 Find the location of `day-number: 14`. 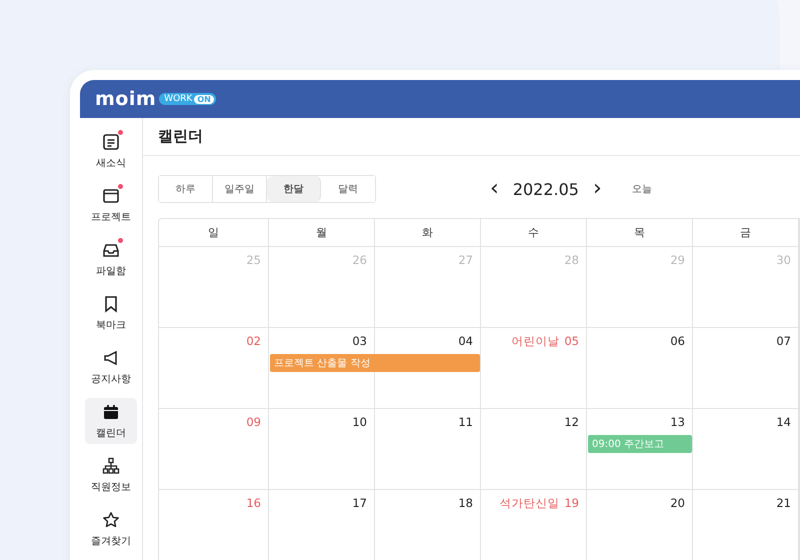

day-number: 14 is located at coordinates (783, 422).